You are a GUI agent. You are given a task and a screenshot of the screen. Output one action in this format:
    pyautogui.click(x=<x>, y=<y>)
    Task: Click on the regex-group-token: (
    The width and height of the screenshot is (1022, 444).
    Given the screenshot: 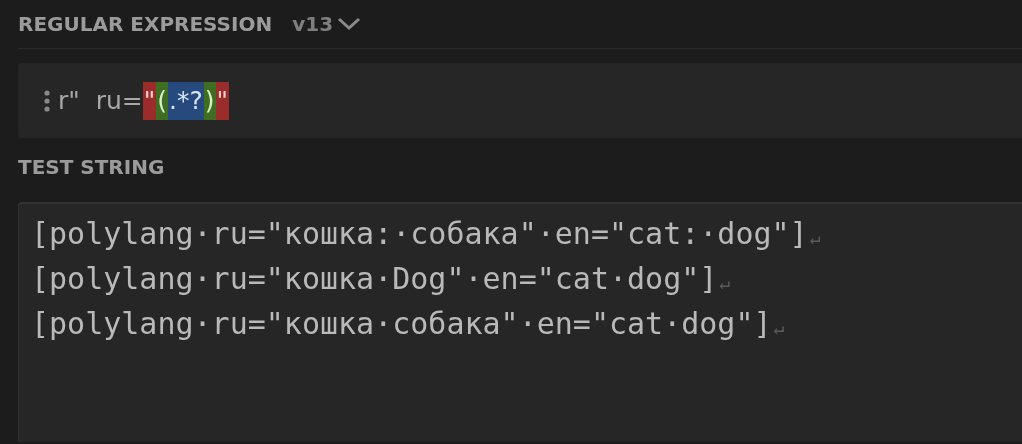 What is the action you would take?
    pyautogui.click(x=162, y=100)
    